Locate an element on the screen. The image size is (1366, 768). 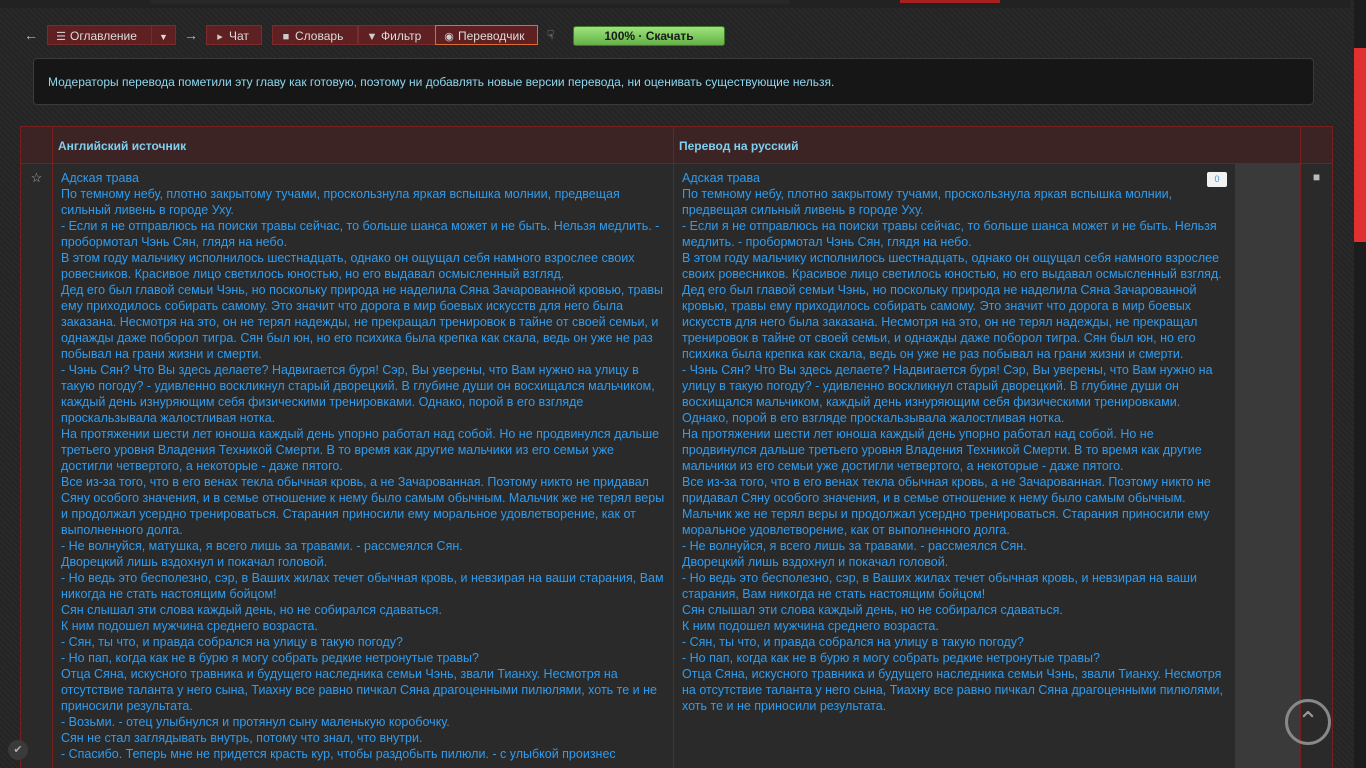
dictionary-button: ■ Словарь is located at coordinates (315, 35).